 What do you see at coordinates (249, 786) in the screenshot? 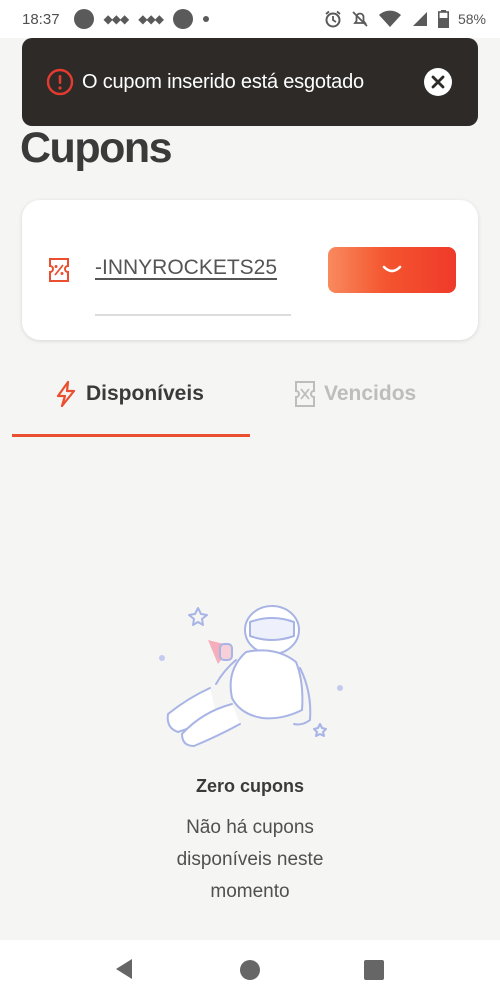
I see `empty-state-title: Zero cupons` at bounding box center [249, 786].